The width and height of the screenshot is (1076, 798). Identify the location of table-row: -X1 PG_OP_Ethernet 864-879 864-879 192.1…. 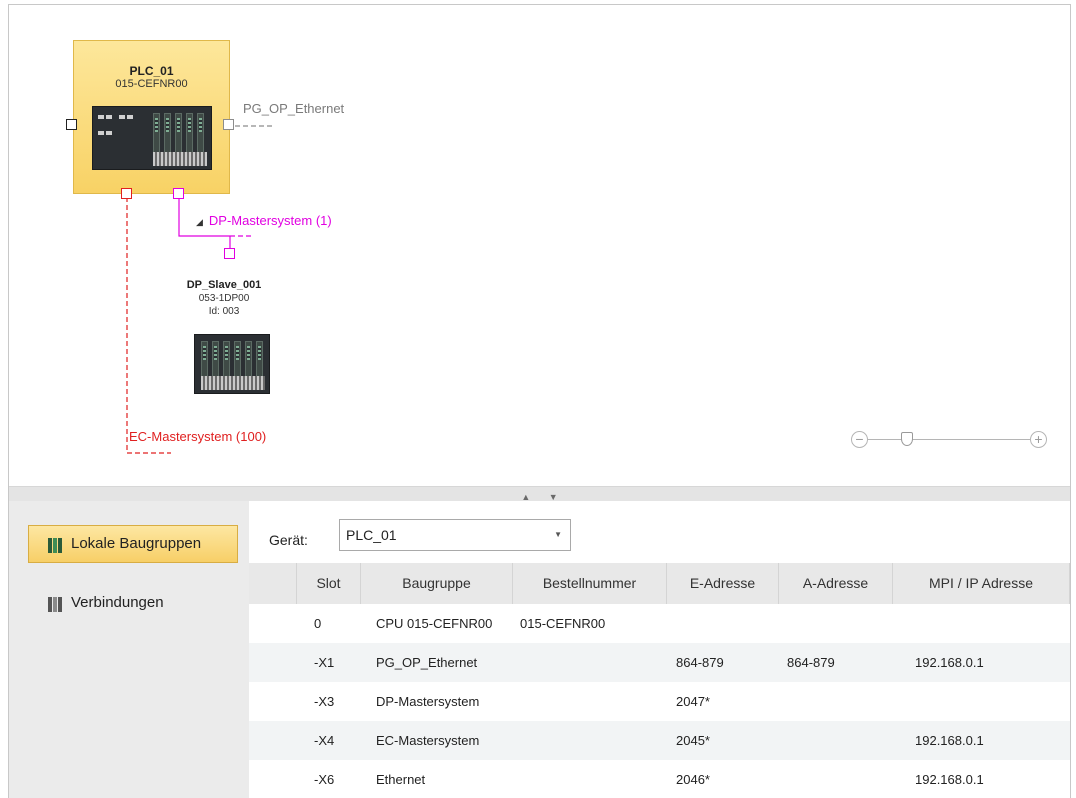
(659, 662).